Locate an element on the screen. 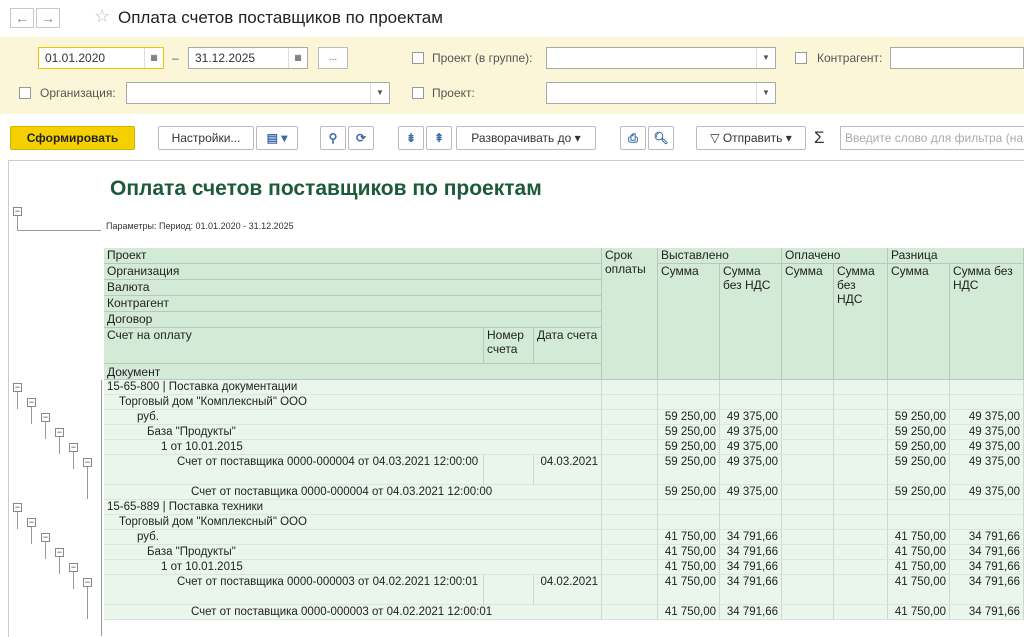 This screenshot has width=1024, height=637. expand-to-button: Разворачивать до ▾ is located at coordinates (526, 138).